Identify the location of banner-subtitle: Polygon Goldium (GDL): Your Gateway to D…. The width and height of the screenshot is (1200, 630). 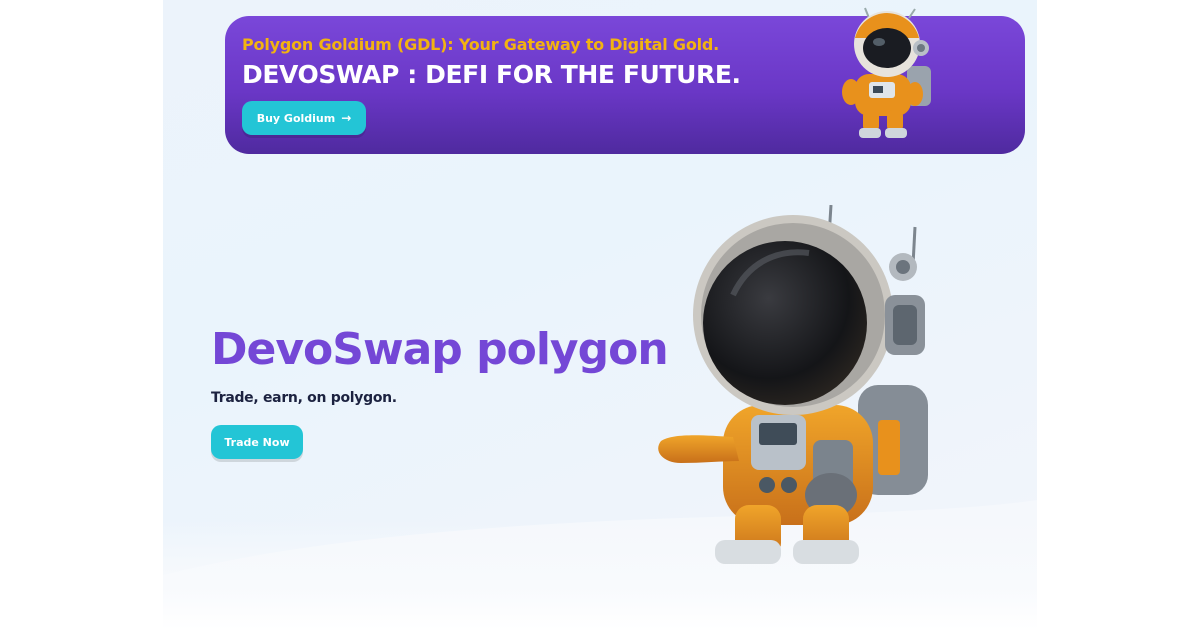
(481, 44).